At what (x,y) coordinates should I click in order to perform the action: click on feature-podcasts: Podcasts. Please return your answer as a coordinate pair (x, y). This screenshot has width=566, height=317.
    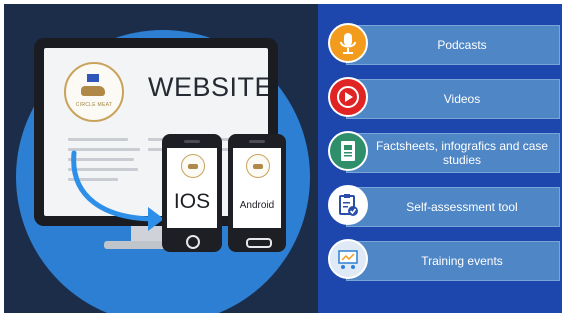
    Looking at the image, I should click on (440, 45).